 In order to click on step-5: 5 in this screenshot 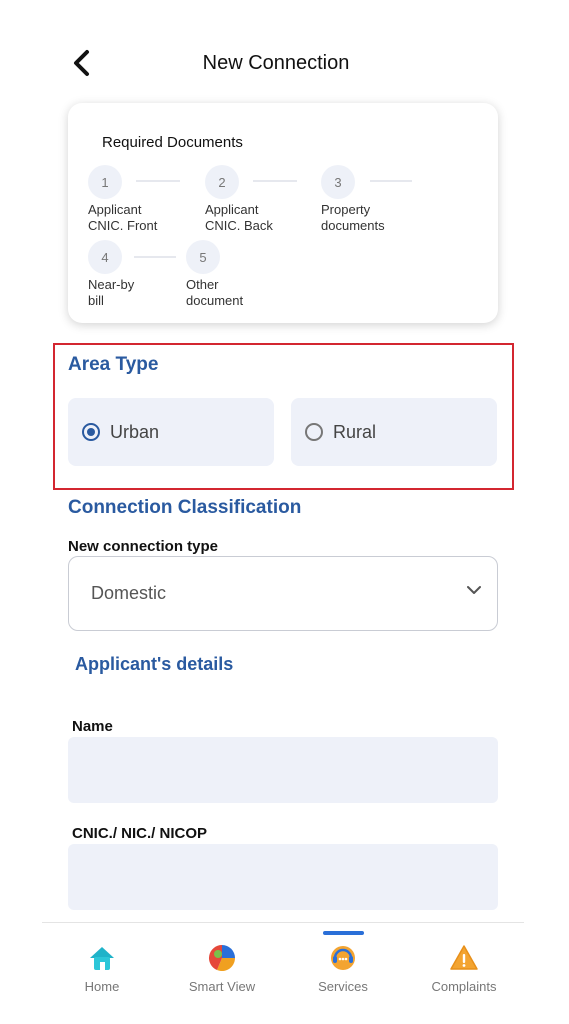, I will do `click(203, 257)`.